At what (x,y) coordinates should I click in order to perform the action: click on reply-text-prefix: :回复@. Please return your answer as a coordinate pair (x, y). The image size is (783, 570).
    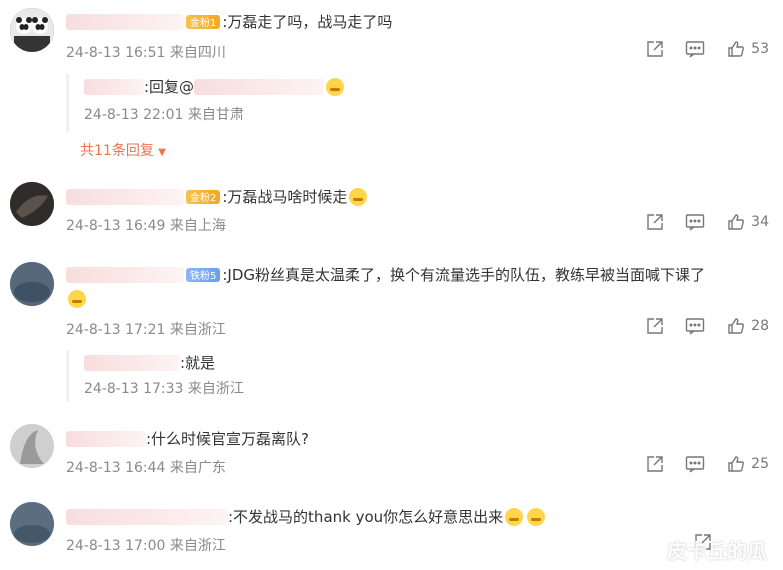
    Looking at the image, I should click on (169, 87).